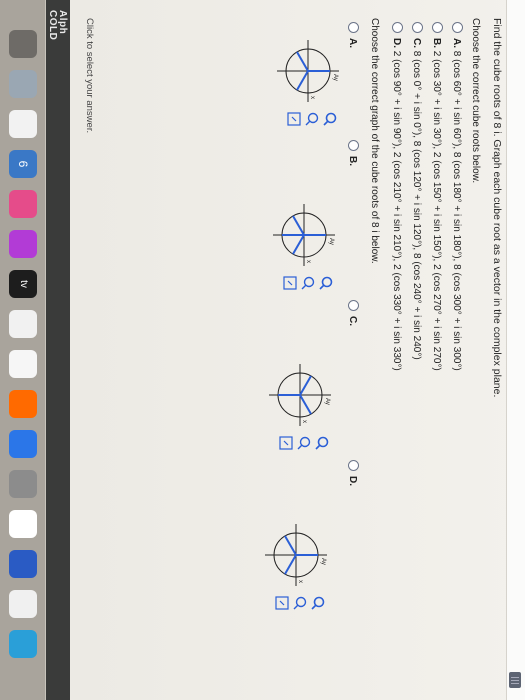  Describe the element at coordinates (52, 25) in the screenshot. I see `brand-text-2: COLD` at that location.